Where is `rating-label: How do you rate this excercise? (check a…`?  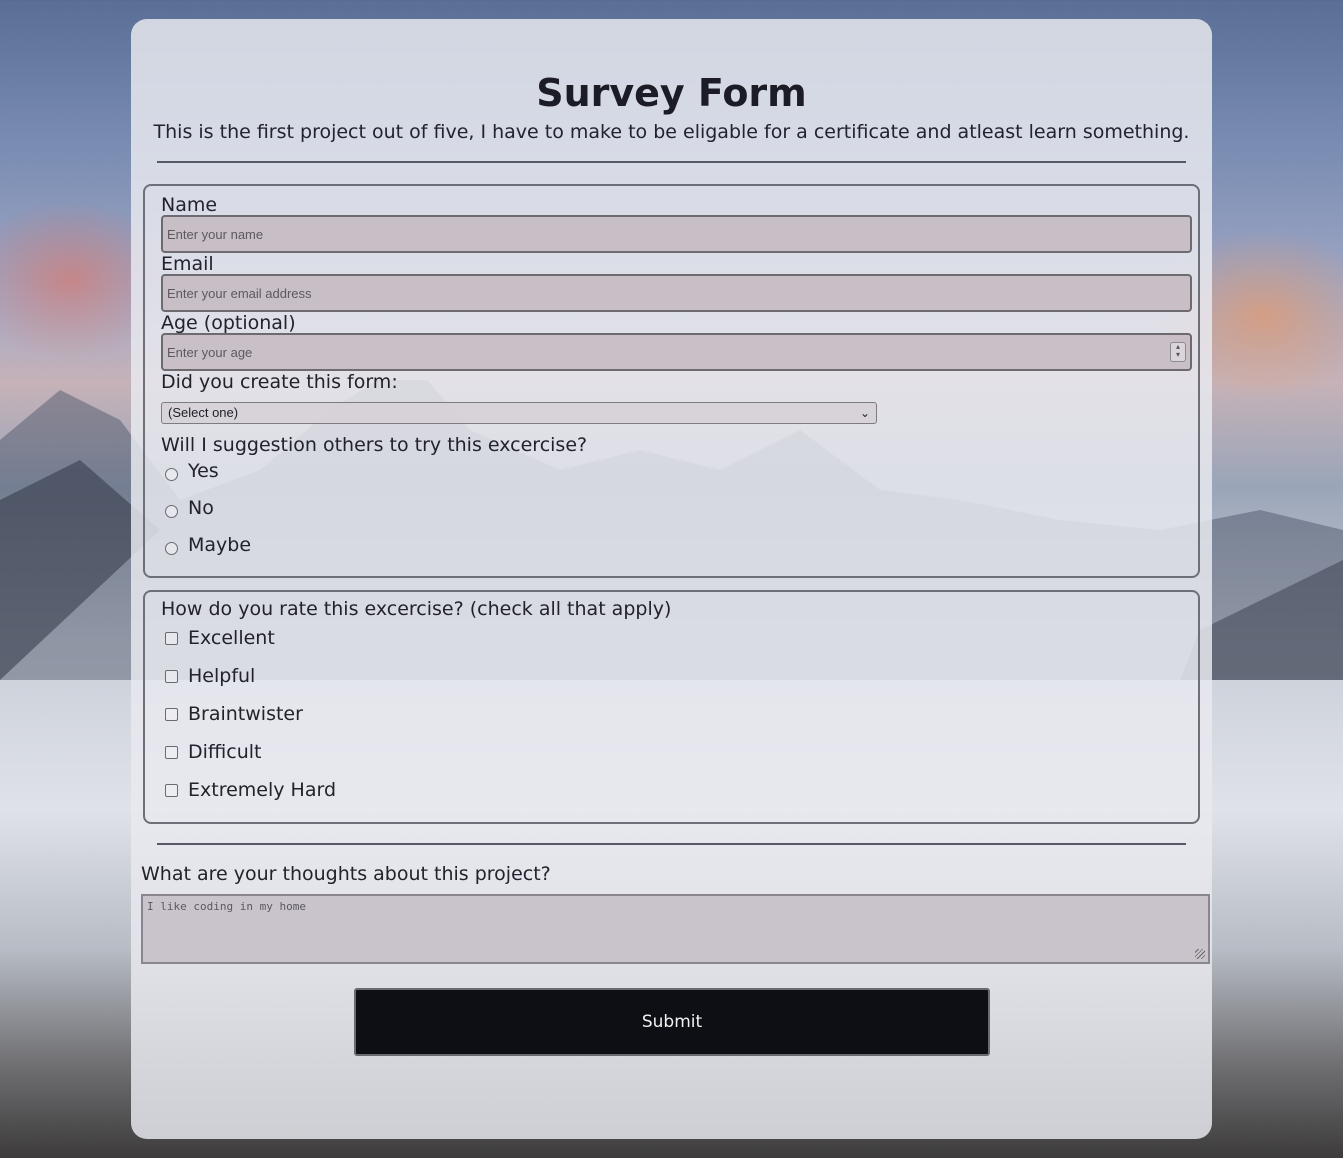
rating-label: How do you rate this excercise? (check a… is located at coordinates (416, 609).